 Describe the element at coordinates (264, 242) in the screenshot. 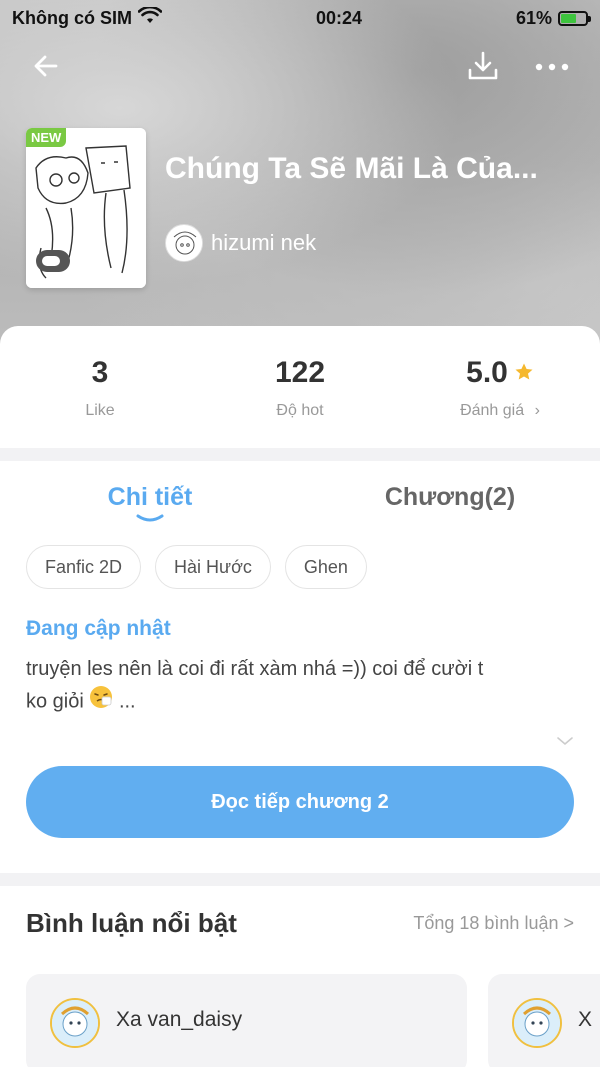

I see `author-name: hizumi nek` at that location.